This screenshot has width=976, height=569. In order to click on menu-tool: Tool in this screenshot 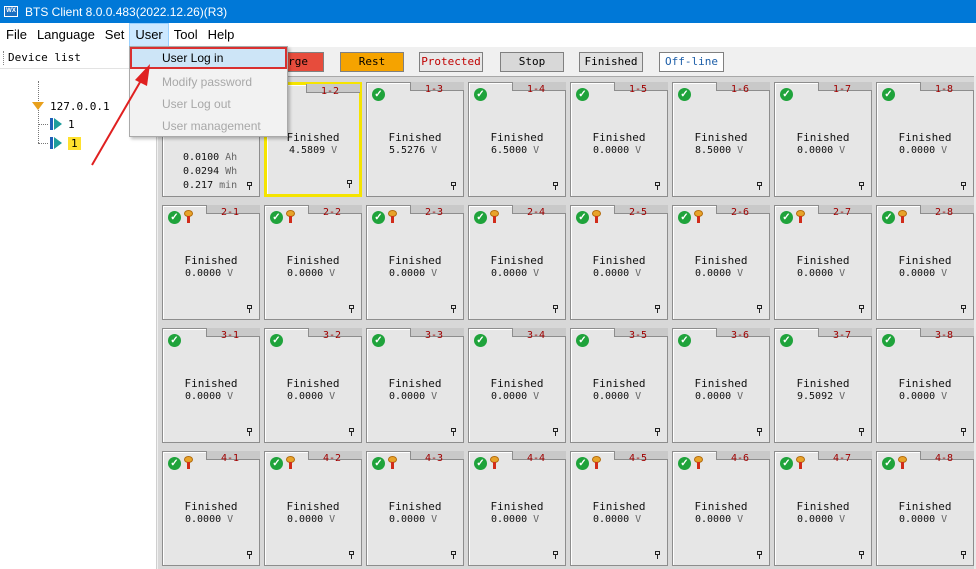, I will do `click(186, 35)`.